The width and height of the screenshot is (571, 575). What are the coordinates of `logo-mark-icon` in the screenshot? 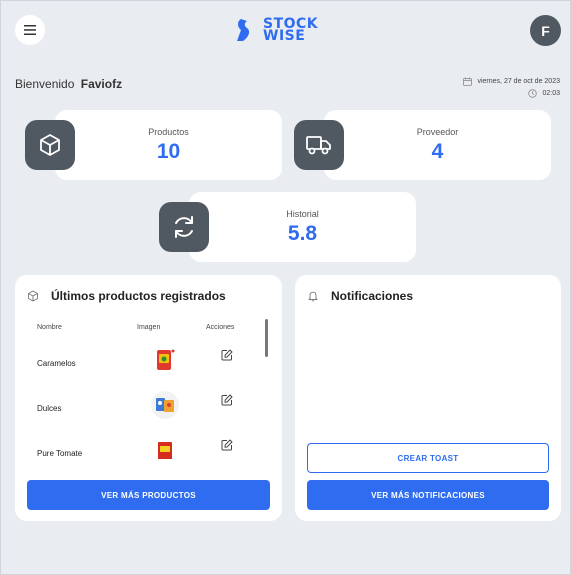 It's located at (243, 30).